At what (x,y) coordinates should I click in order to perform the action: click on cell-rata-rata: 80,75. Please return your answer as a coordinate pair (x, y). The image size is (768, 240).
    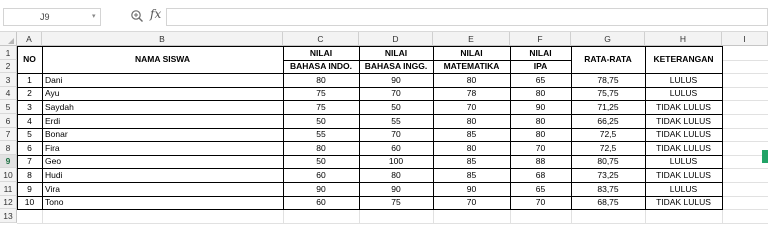
    Looking at the image, I should click on (608, 161).